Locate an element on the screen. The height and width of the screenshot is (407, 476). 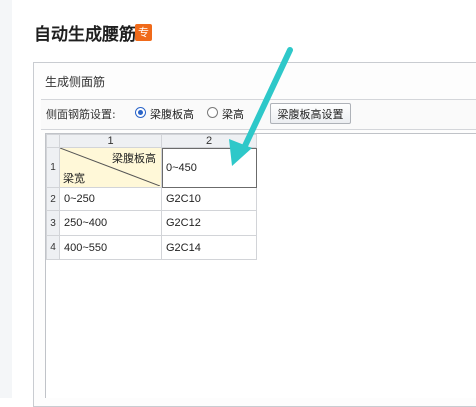
radio-web-height-label: 梁腹板高 is located at coordinates (172, 114).